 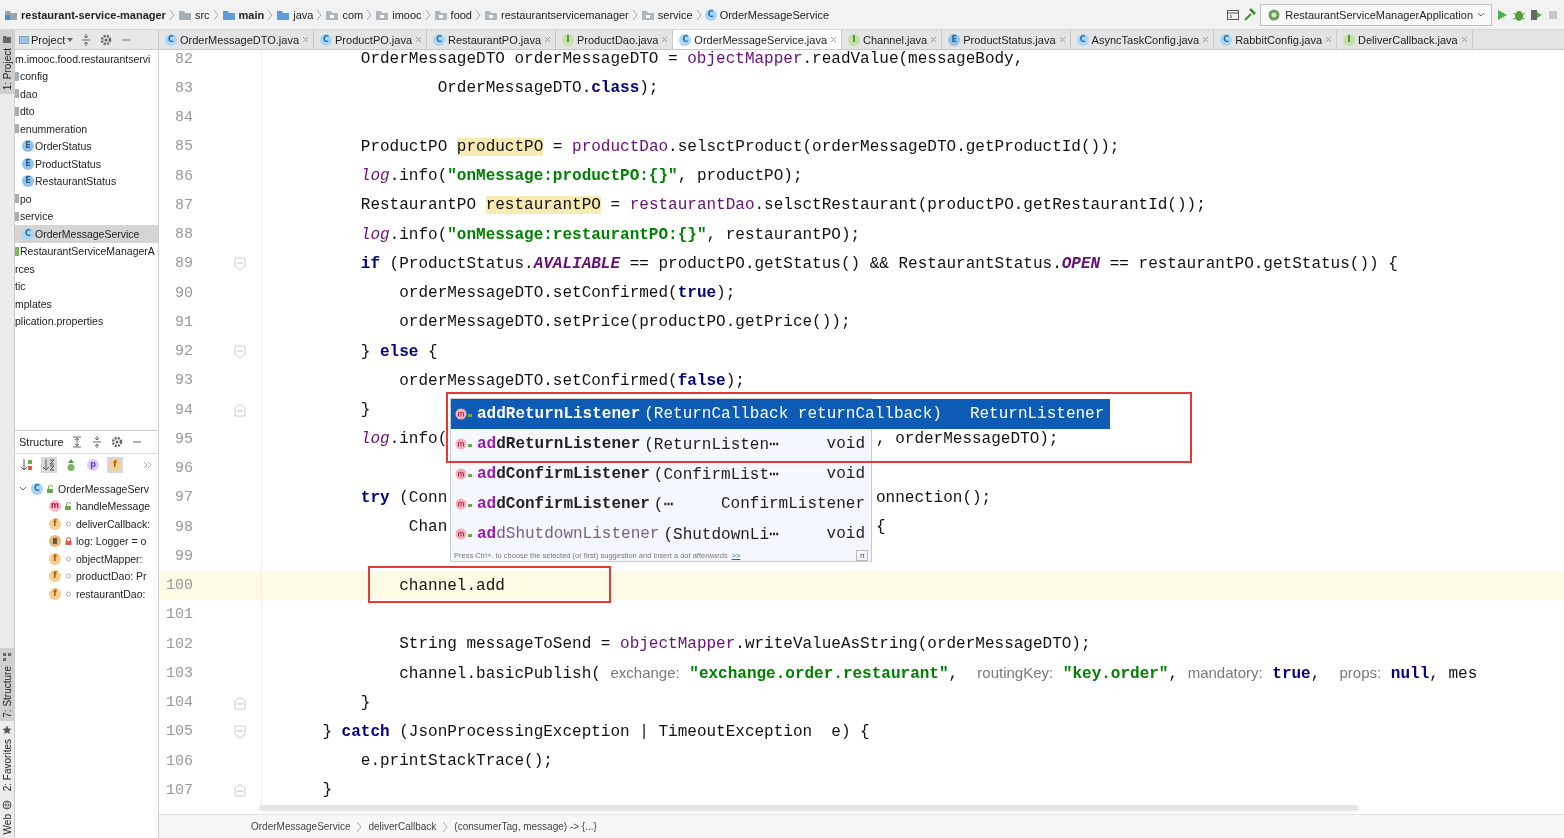 I want to click on editor-tab: C RestaurantPO.java, so click(x=491, y=39).